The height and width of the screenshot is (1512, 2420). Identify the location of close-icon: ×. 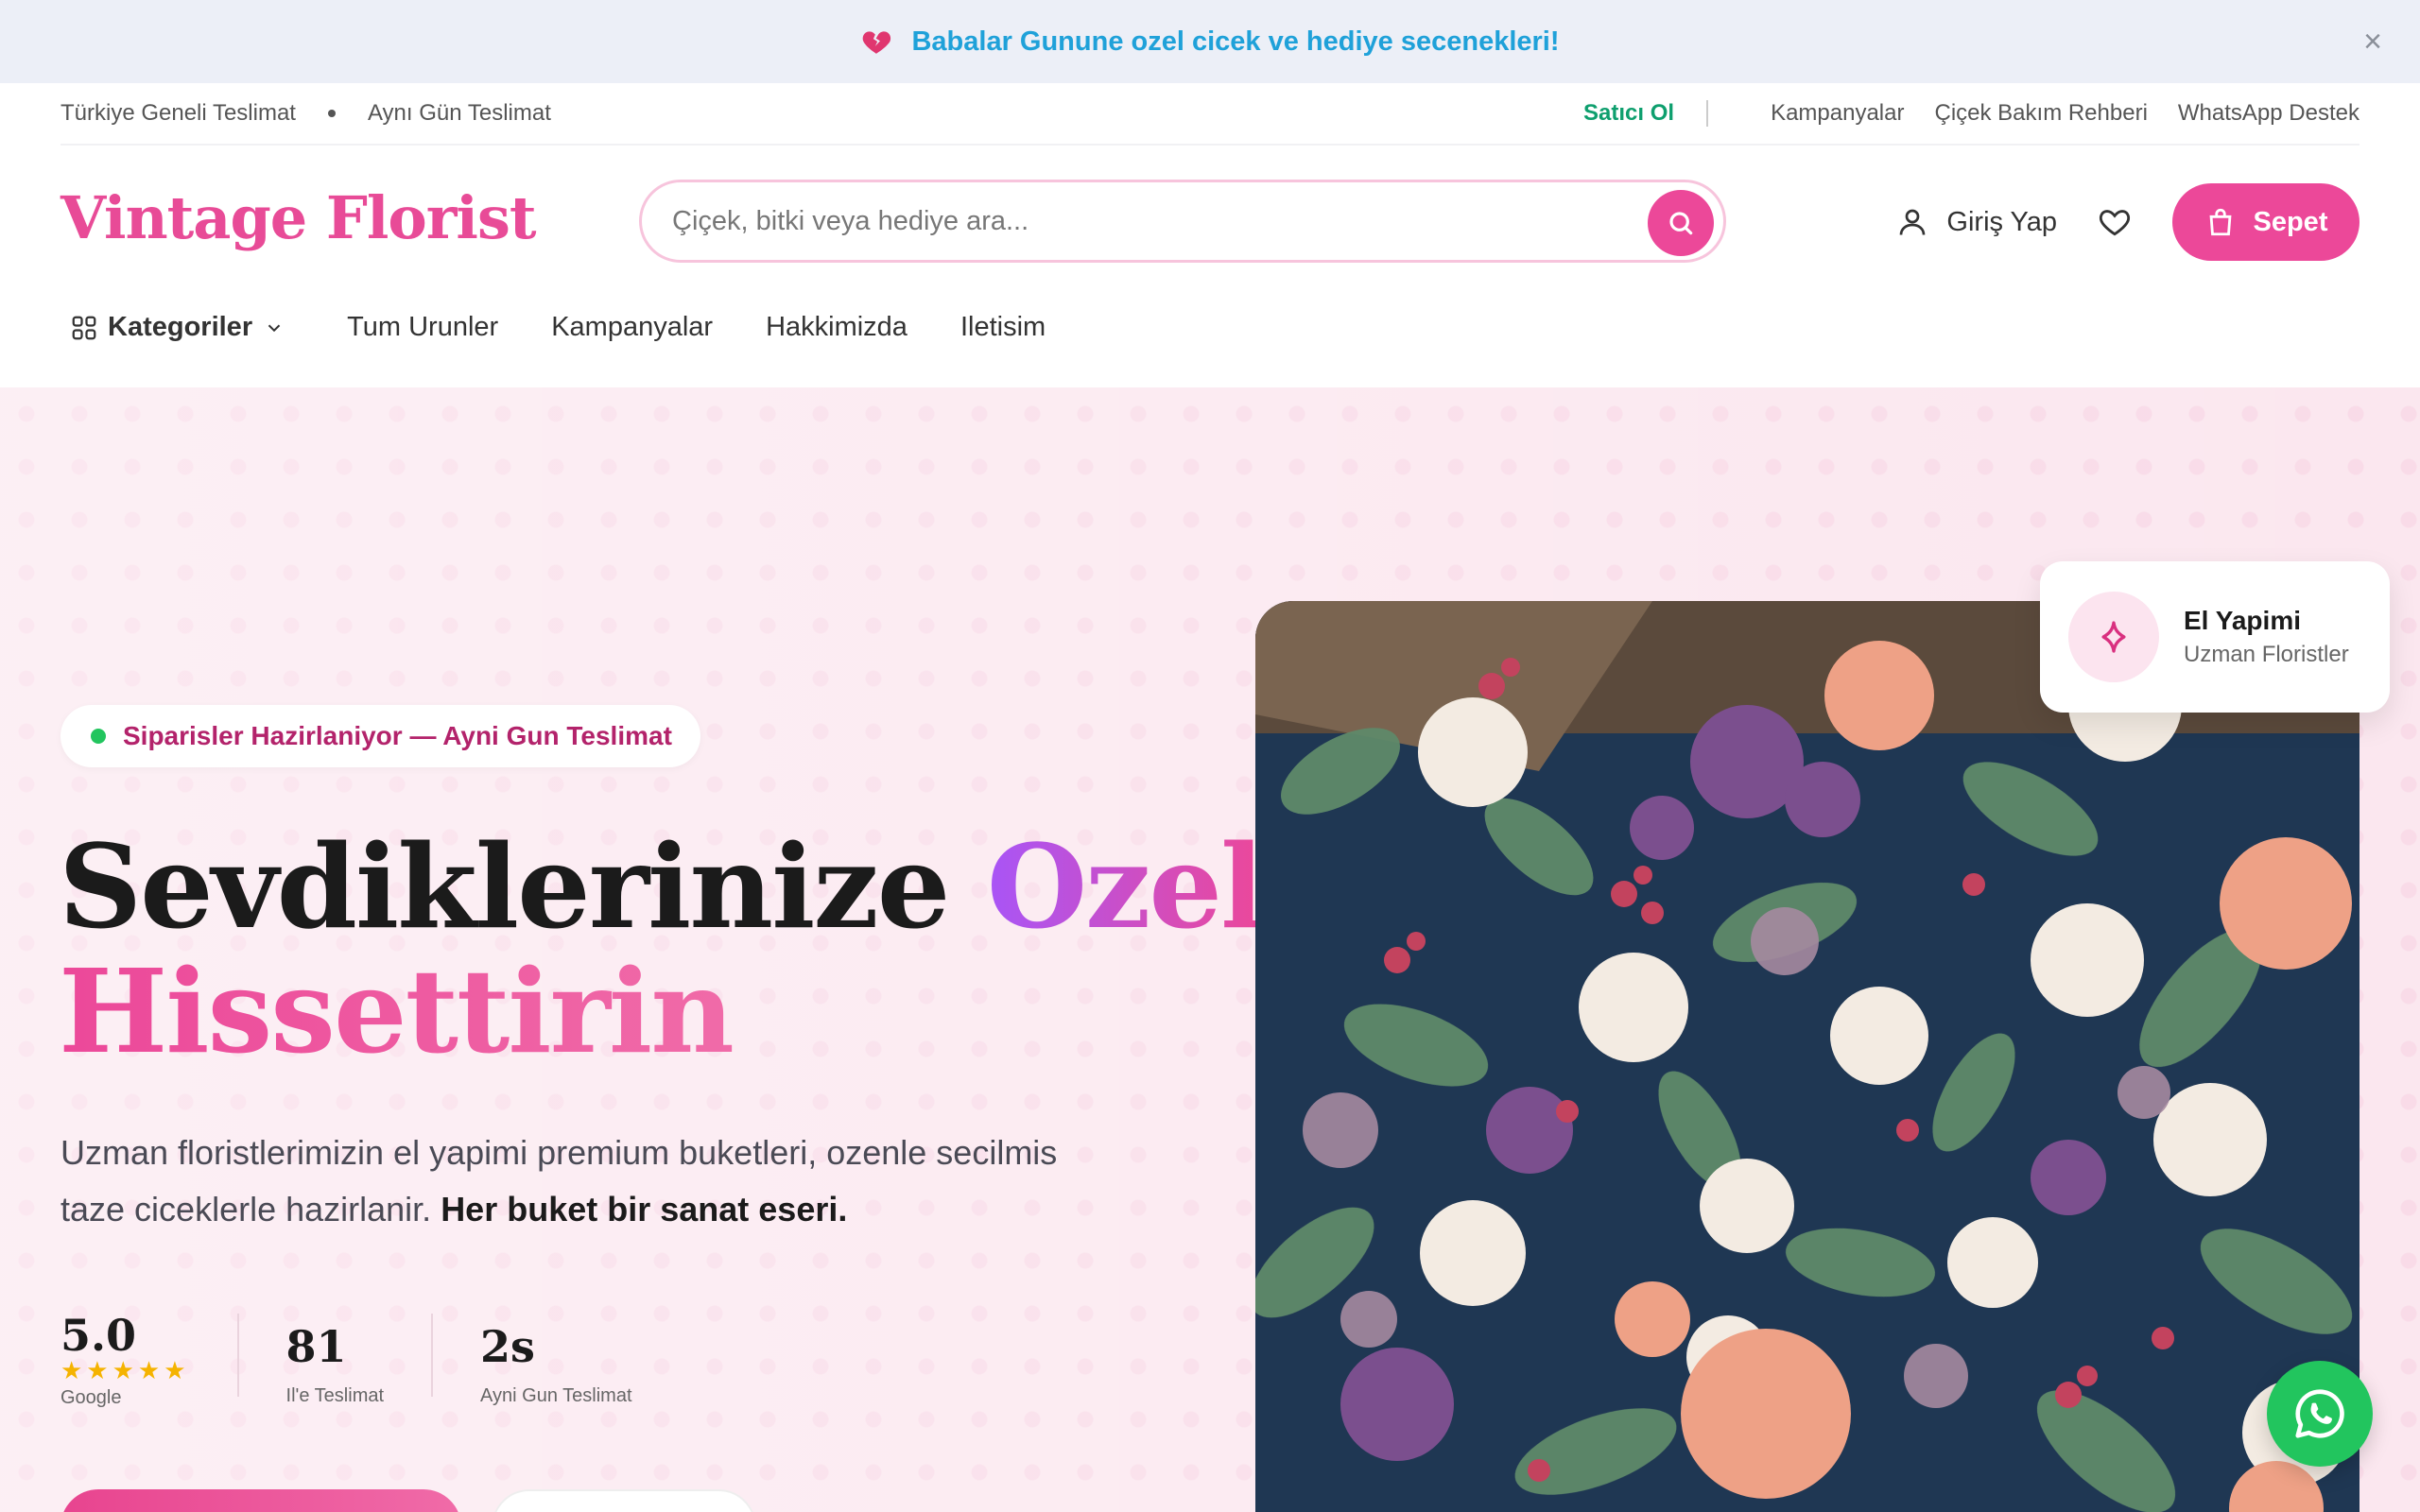
(2373, 42).